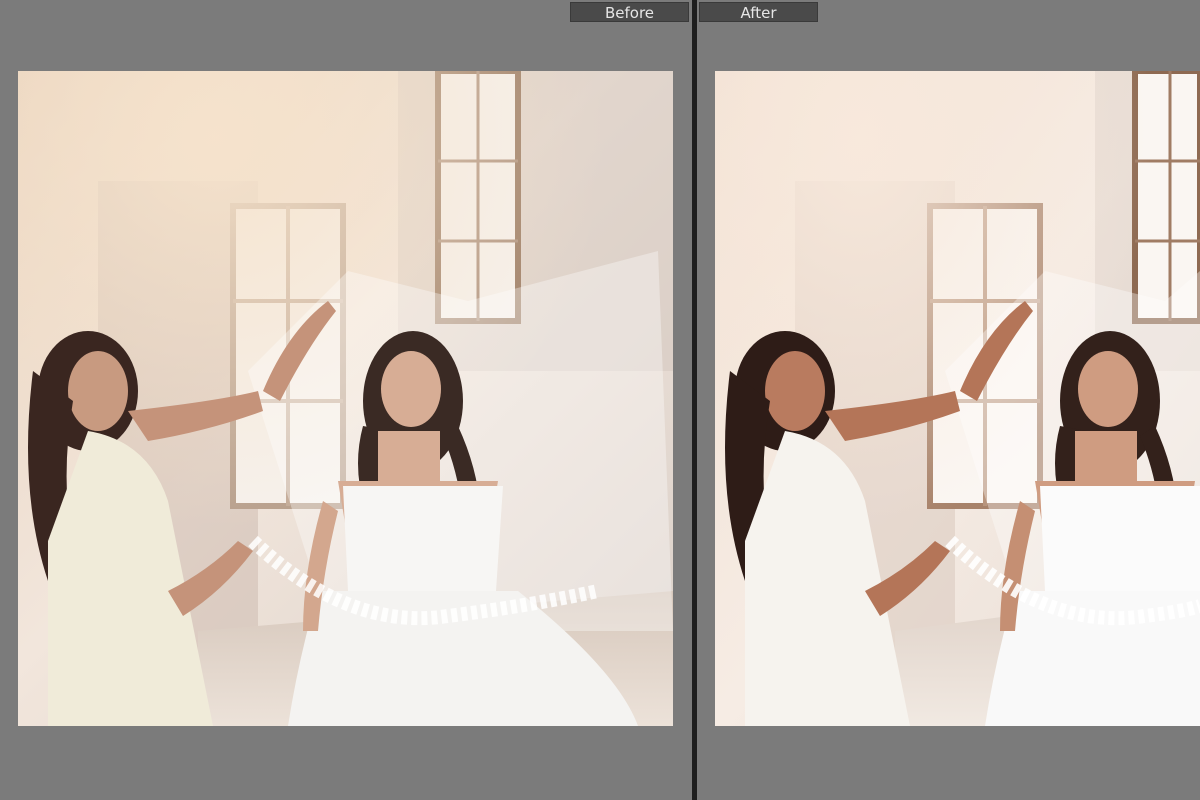 Image resolution: width=1200 pixels, height=800 pixels. What do you see at coordinates (758, 12) in the screenshot?
I see `after-label: After` at bounding box center [758, 12].